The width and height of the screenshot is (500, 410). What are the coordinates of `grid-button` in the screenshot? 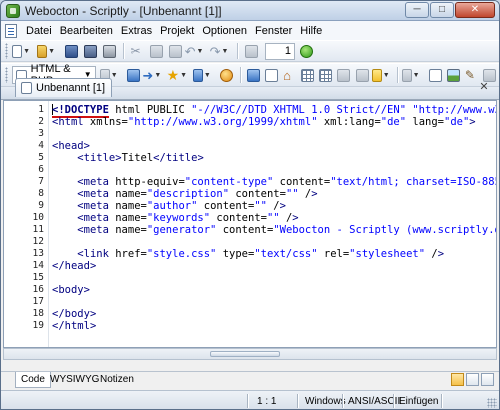 It's located at (325, 75).